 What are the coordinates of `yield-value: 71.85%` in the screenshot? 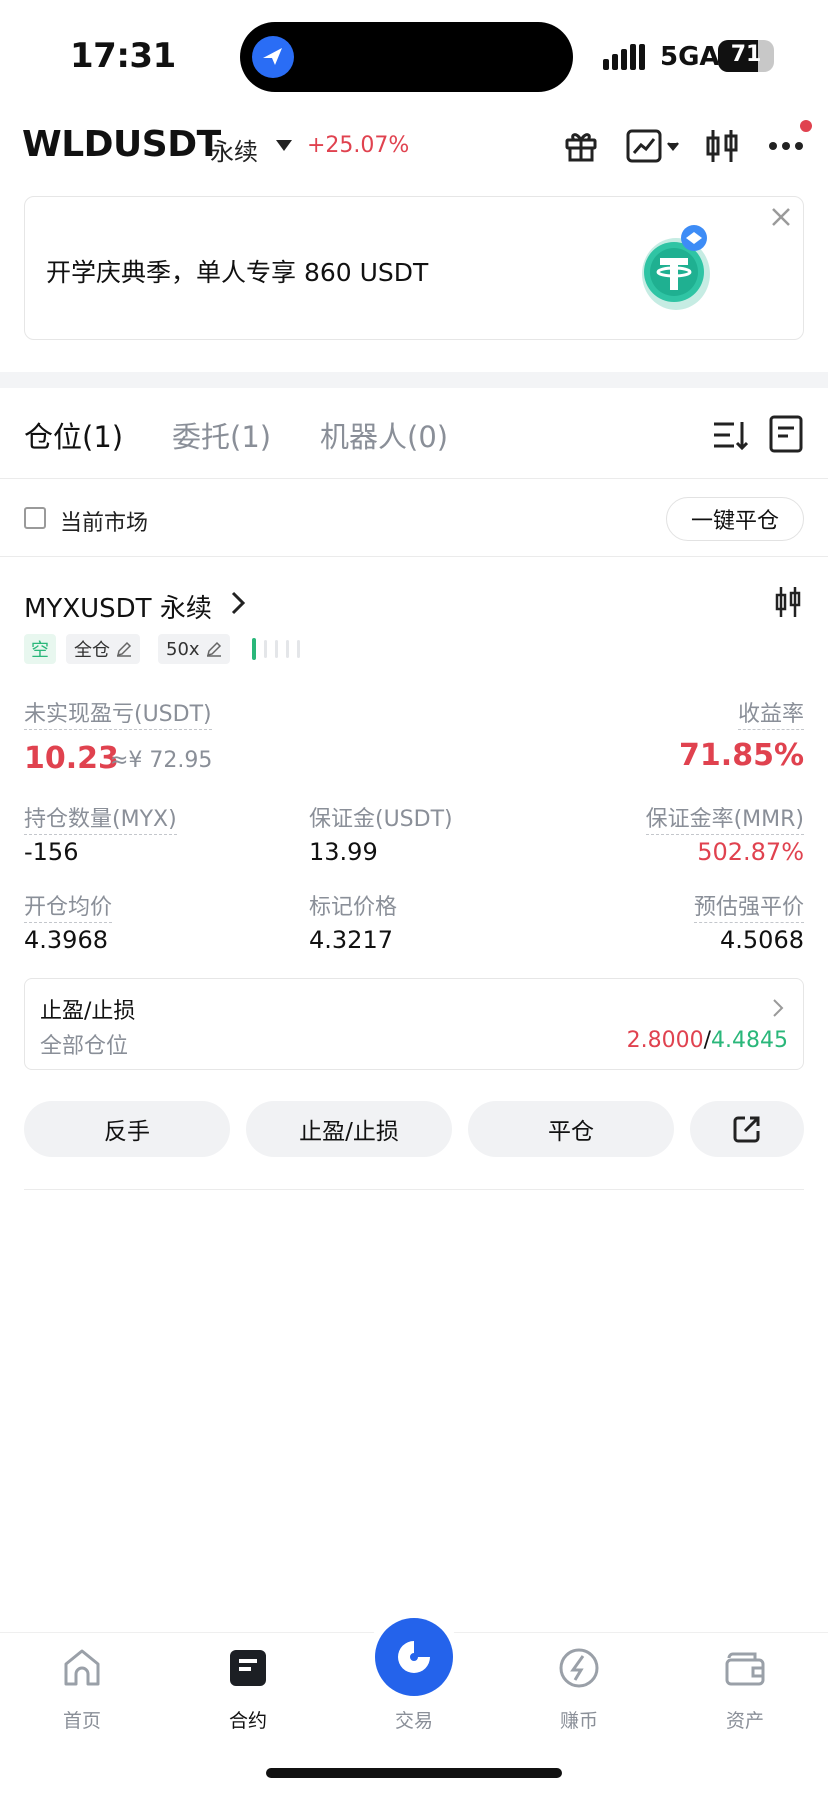 It's located at (741, 755).